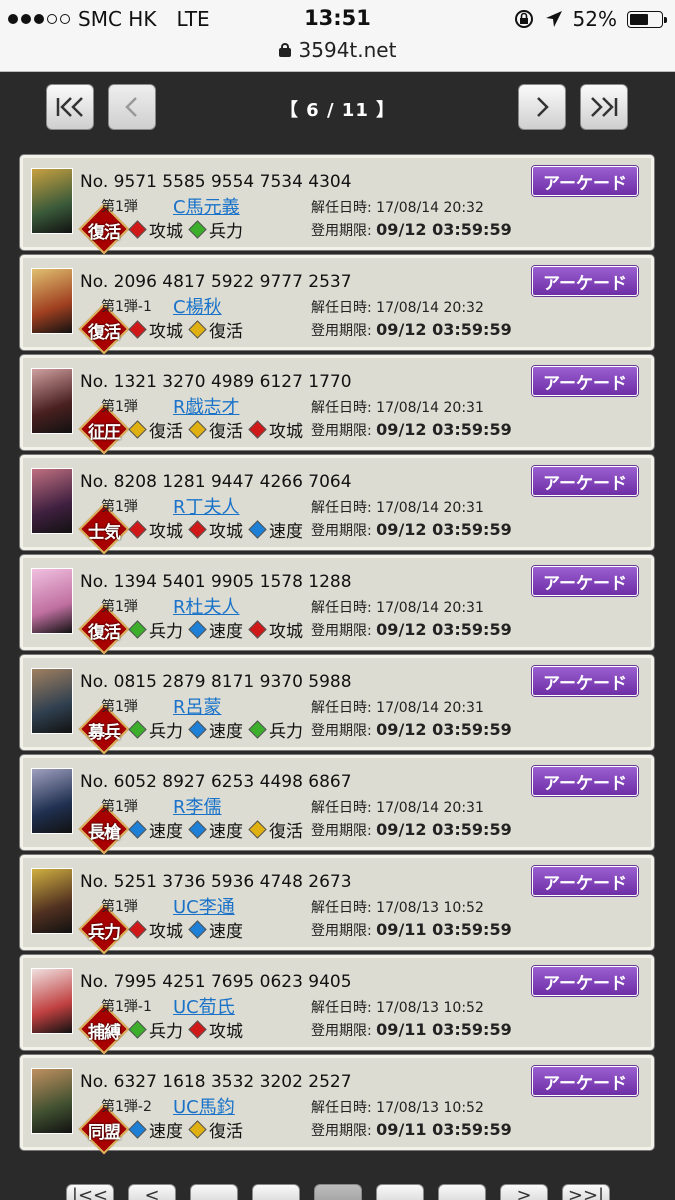 This screenshot has height=1200, width=675. Describe the element at coordinates (341, 908) in the screenshot. I see `dismissal-date-label: 解任日時:` at that location.